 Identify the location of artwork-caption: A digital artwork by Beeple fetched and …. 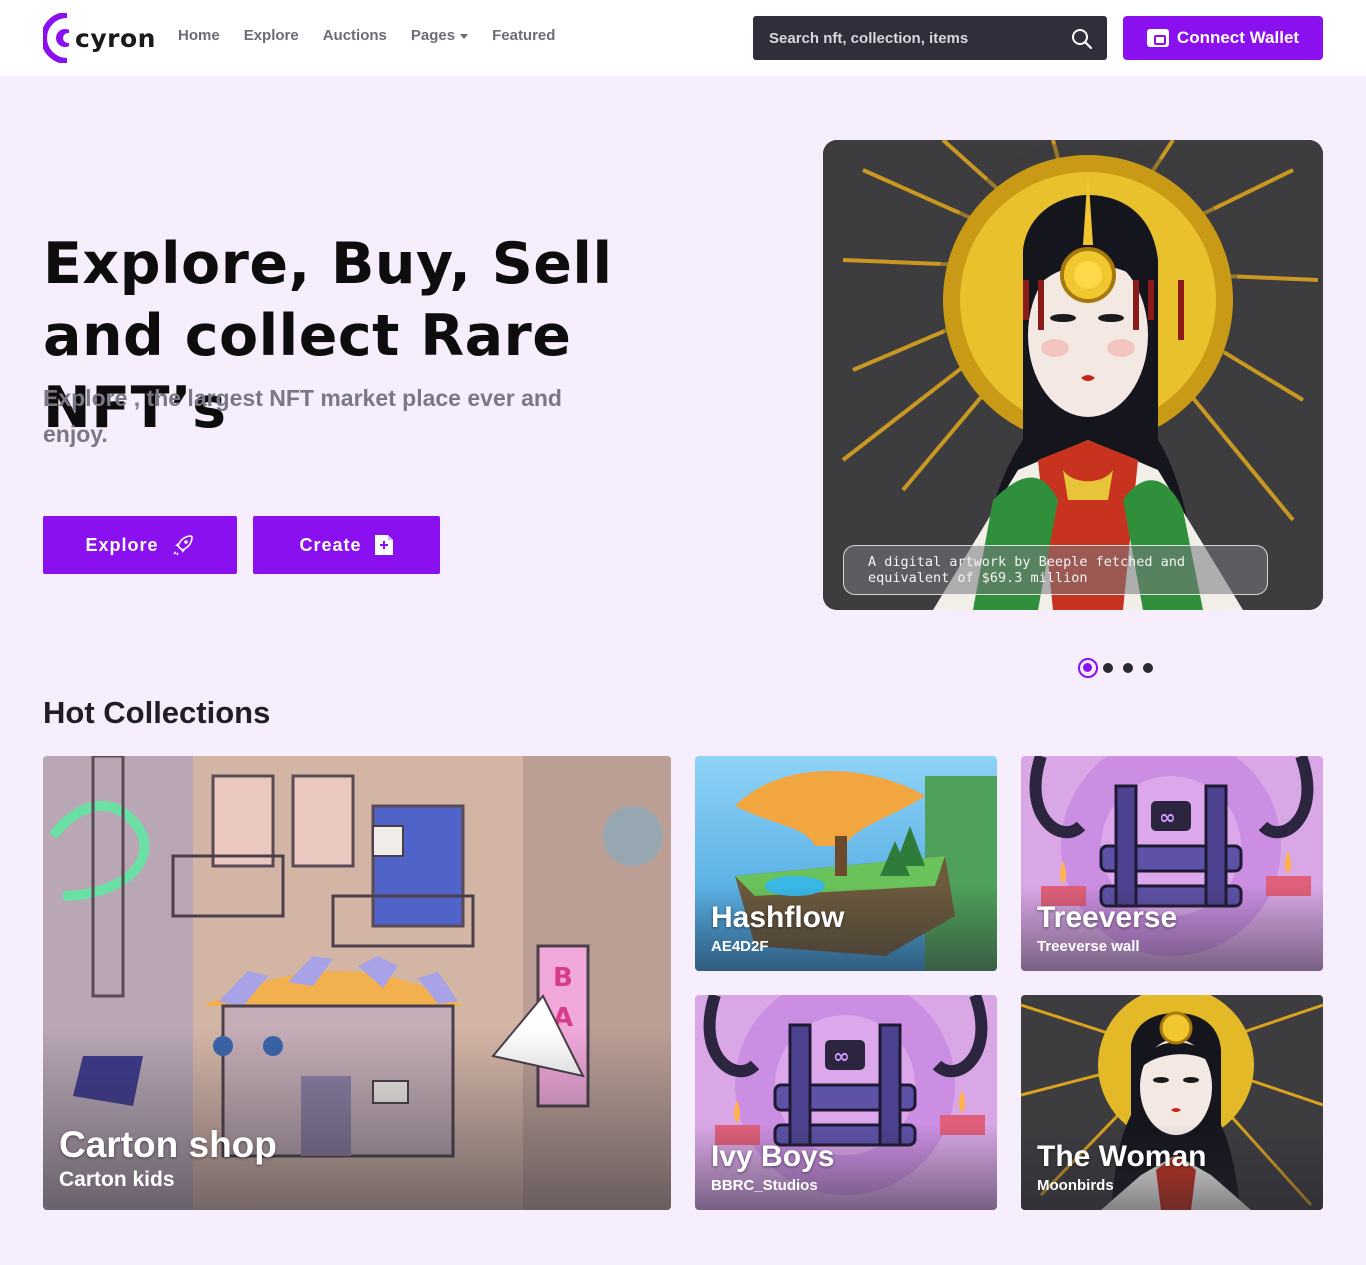
(1055, 570).